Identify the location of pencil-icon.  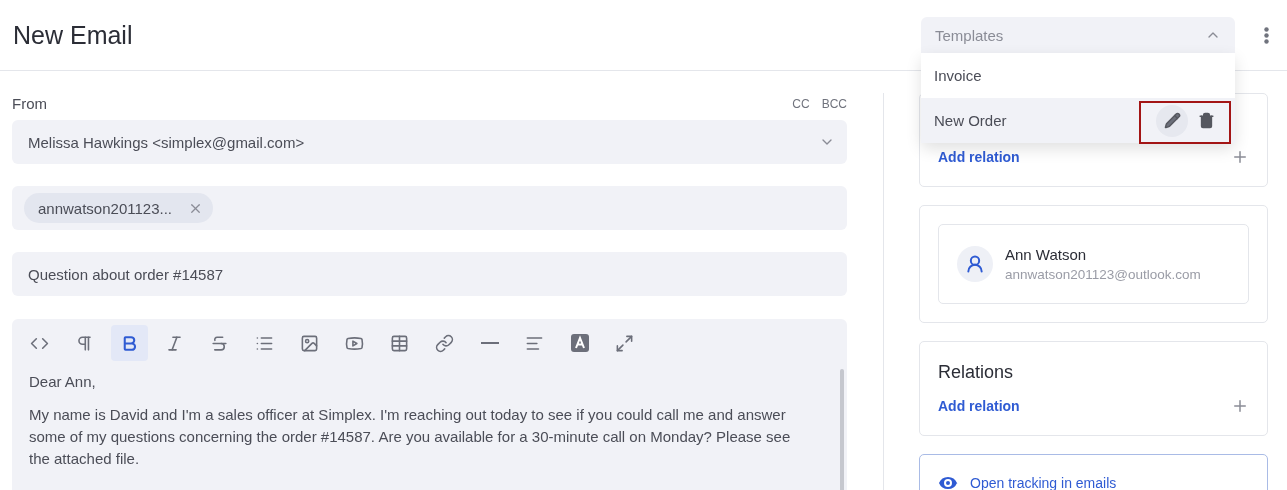
(1172, 120).